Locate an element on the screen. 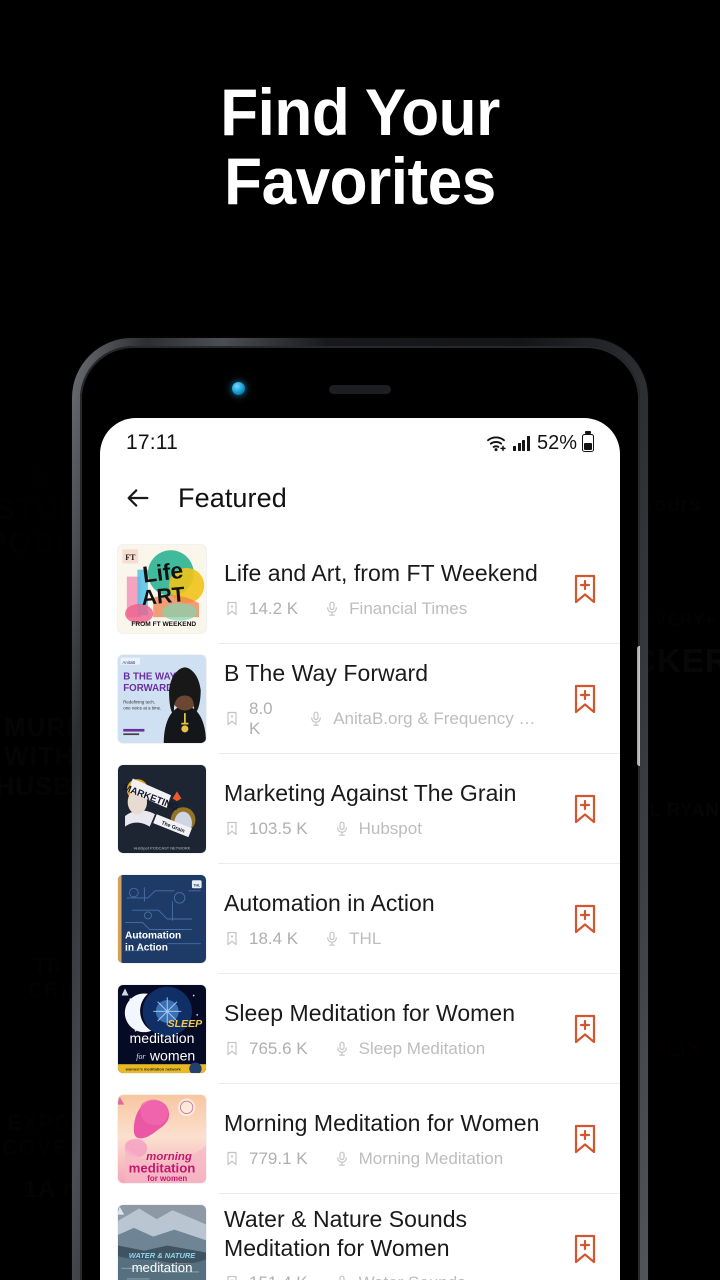 Image resolution: width=720 pixels, height=1280 pixels. status-time: 17:11 is located at coordinates (152, 442).